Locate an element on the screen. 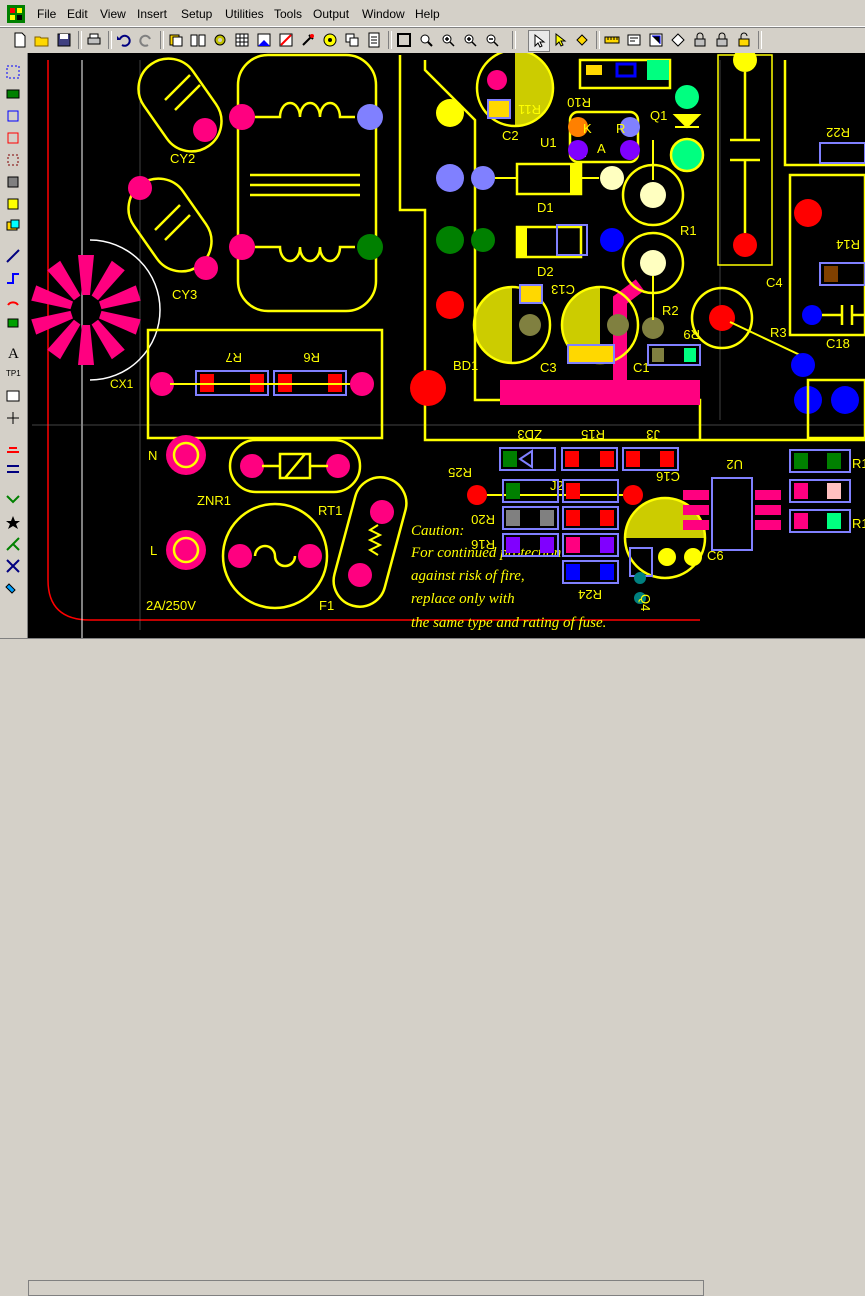 The height and width of the screenshot is (1296, 865). r9-resistor is located at coordinates (674, 355).